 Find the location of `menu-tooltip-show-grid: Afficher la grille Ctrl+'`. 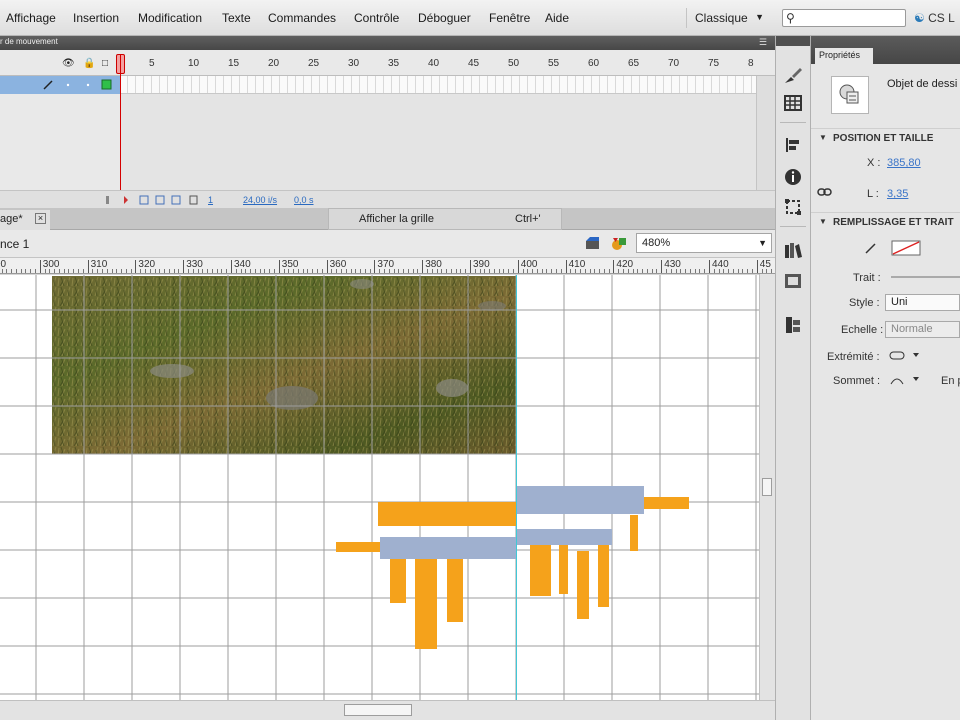

menu-tooltip-show-grid: Afficher la grille Ctrl+' is located at coordinates (445, 219).